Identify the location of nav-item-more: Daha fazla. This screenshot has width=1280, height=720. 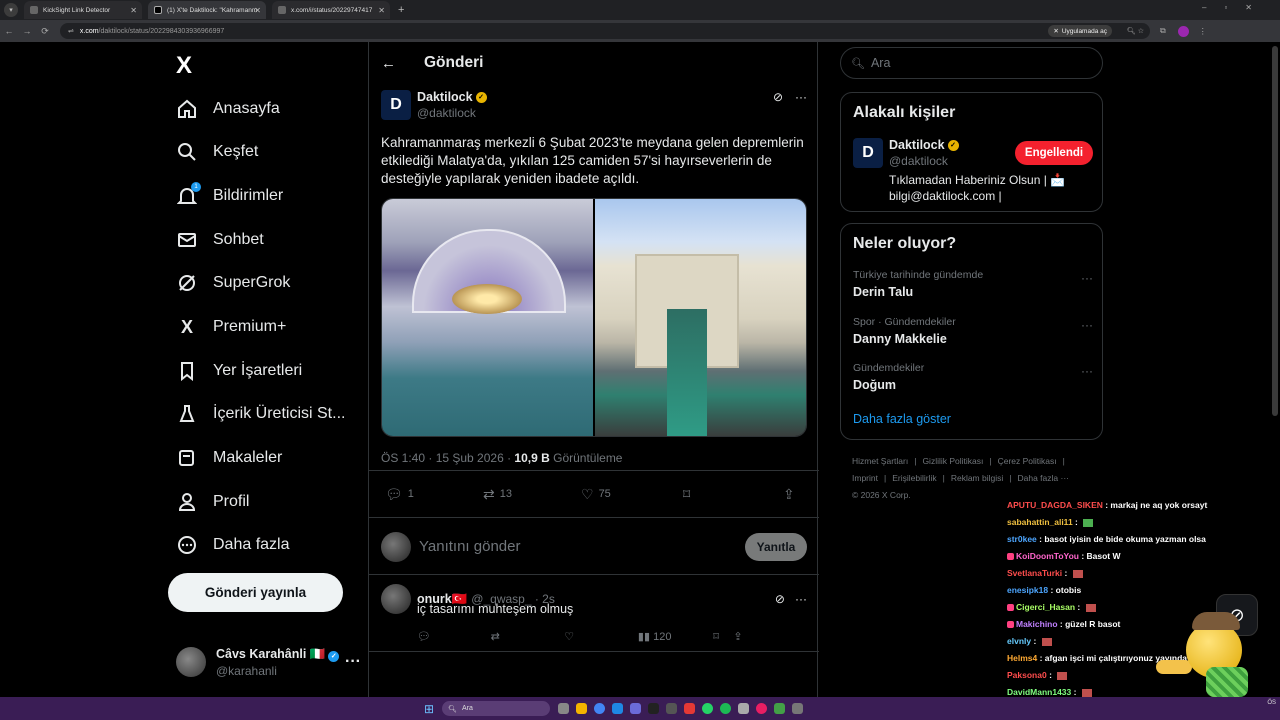
(233, 545).